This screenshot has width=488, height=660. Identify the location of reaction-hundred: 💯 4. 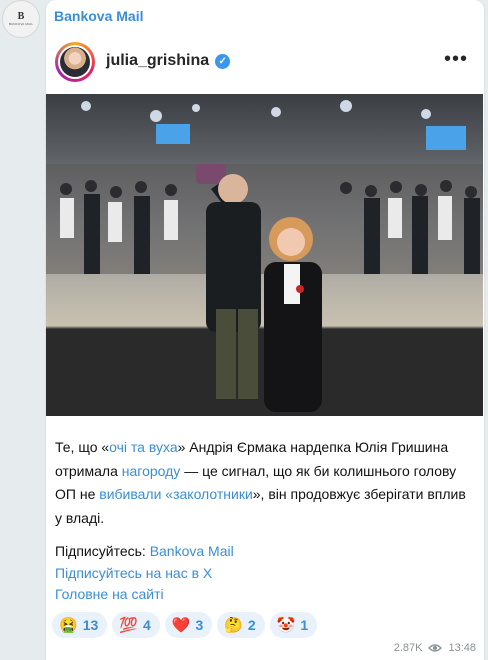
(136, 625).